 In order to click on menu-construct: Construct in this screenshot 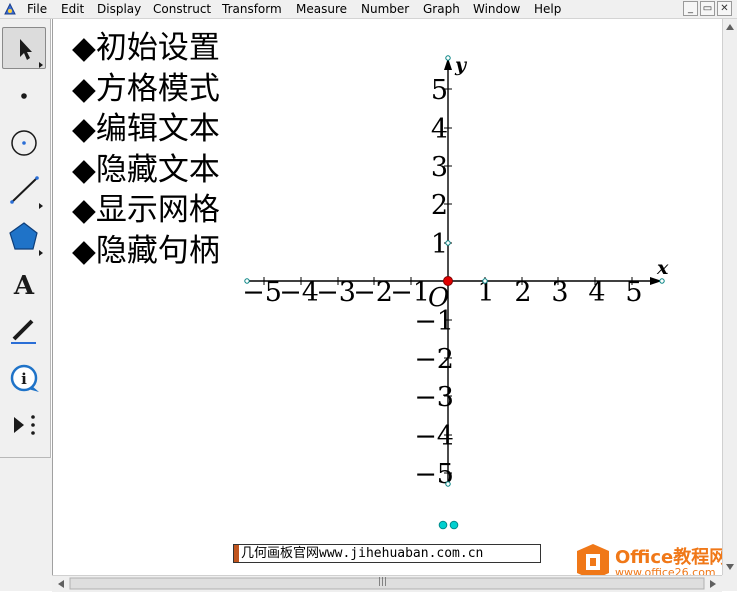, I will do `click(182, 9)`.